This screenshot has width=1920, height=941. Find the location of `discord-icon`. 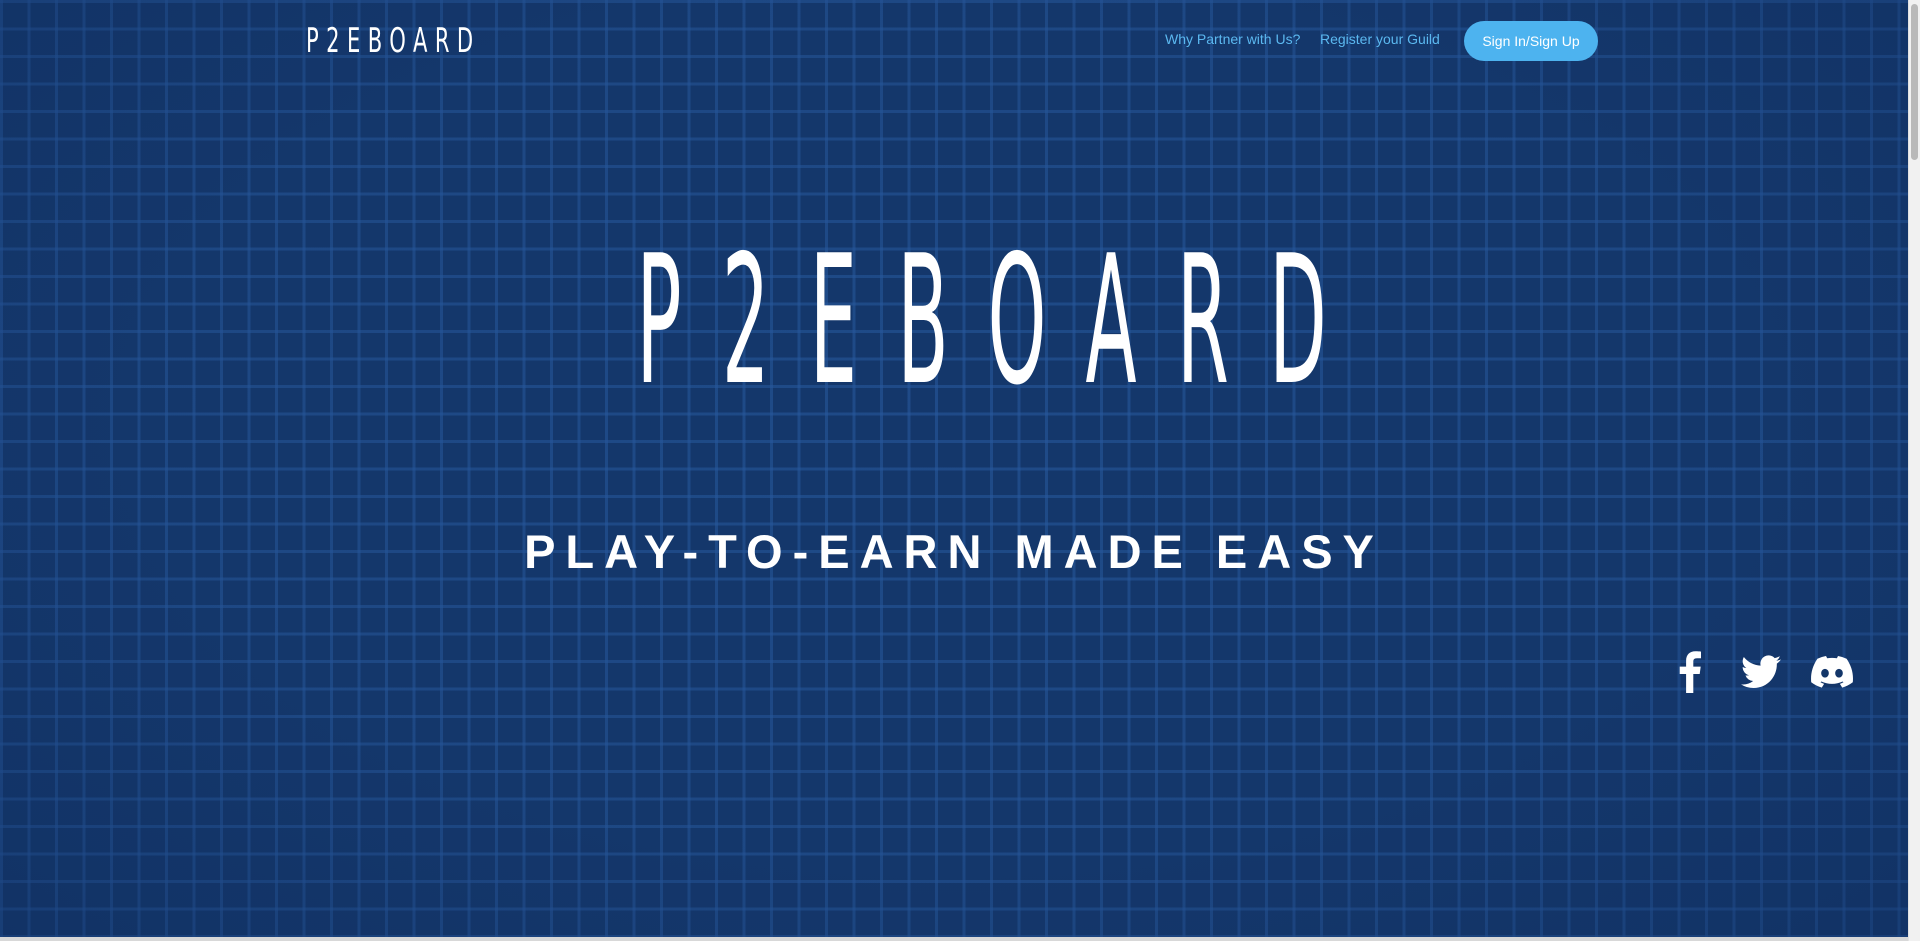

discord-icon is located at coordinates (1832, 672).